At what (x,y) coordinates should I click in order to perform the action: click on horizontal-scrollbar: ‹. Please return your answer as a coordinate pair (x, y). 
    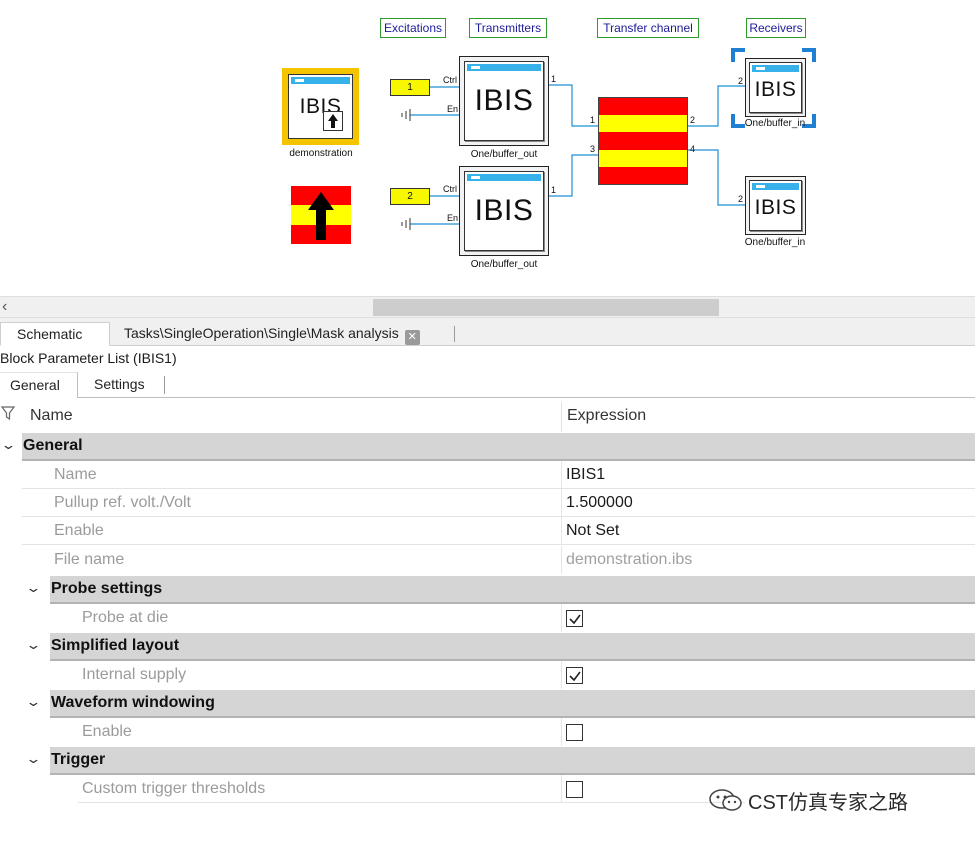
    Looking at the image, I should click on (487, 307).